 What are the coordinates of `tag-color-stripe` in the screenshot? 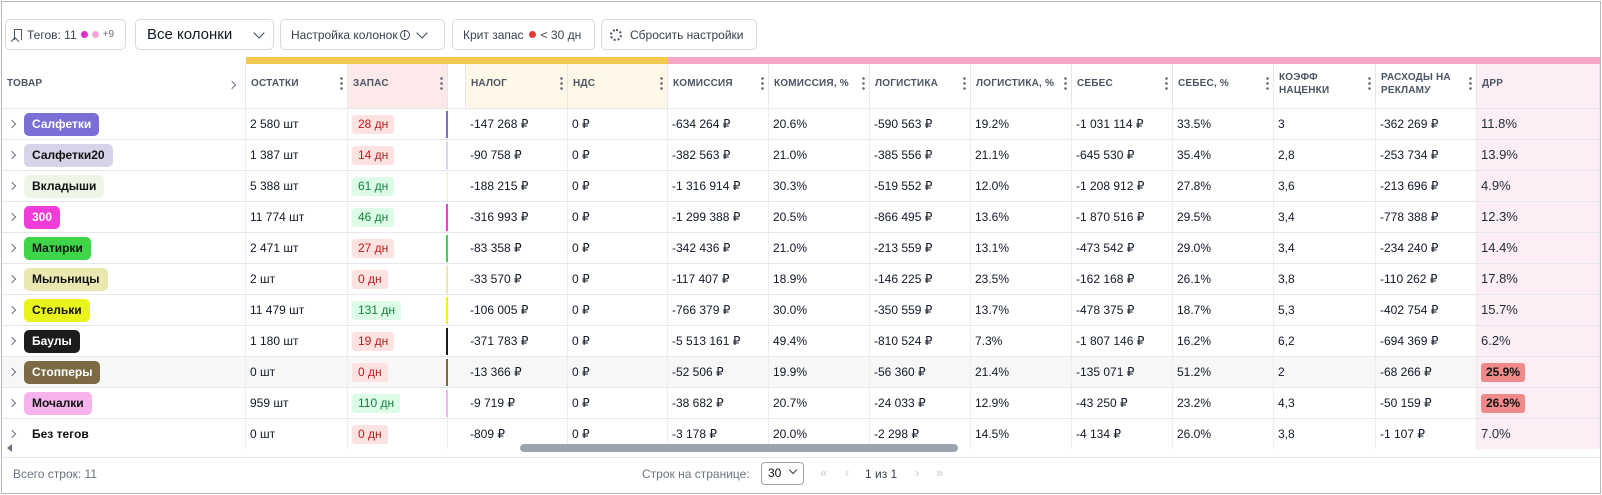 It's located at (447, 217).